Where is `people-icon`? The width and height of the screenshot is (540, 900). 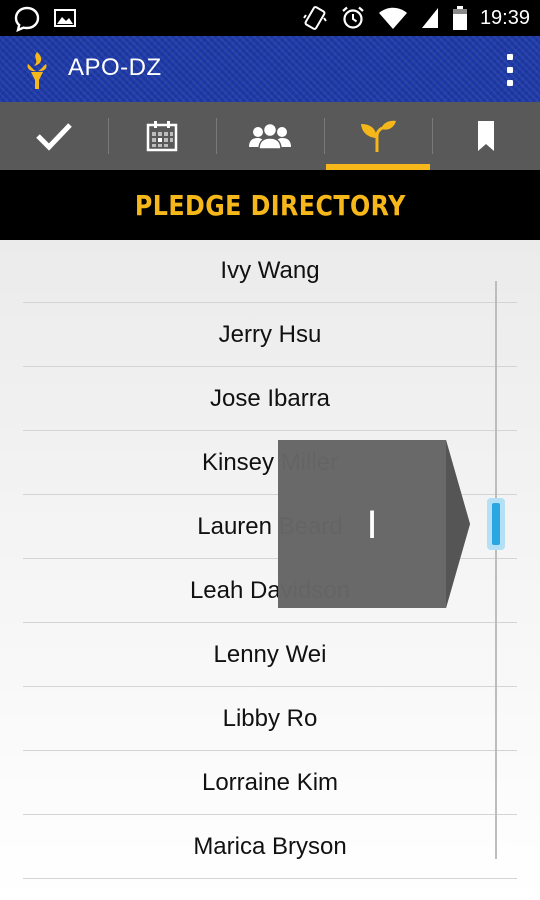
people-icon is located at coordinates (270, 136).